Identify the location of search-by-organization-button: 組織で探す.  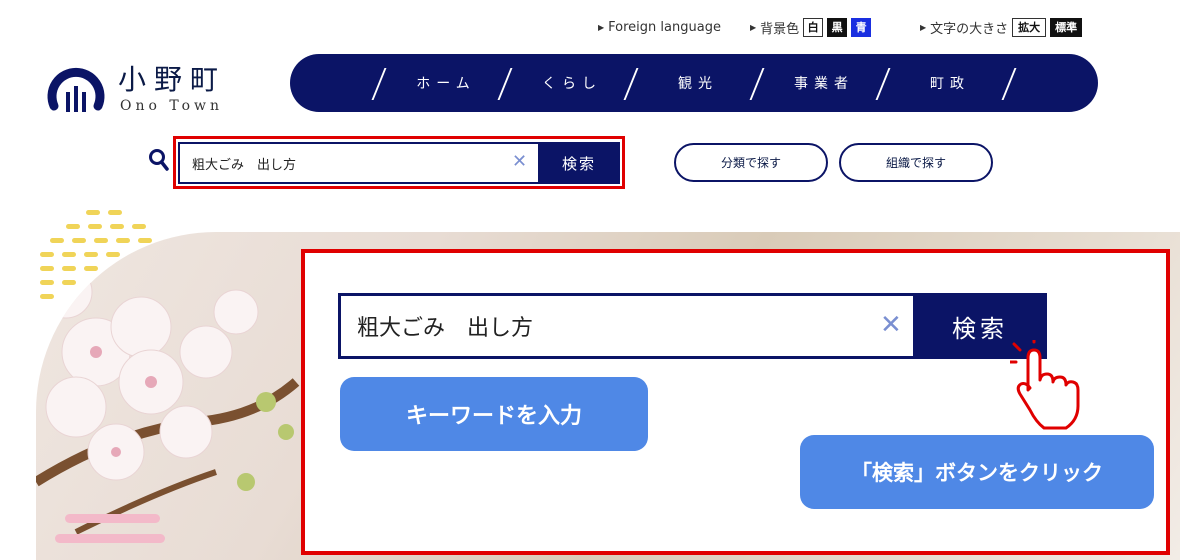
(916, 162).